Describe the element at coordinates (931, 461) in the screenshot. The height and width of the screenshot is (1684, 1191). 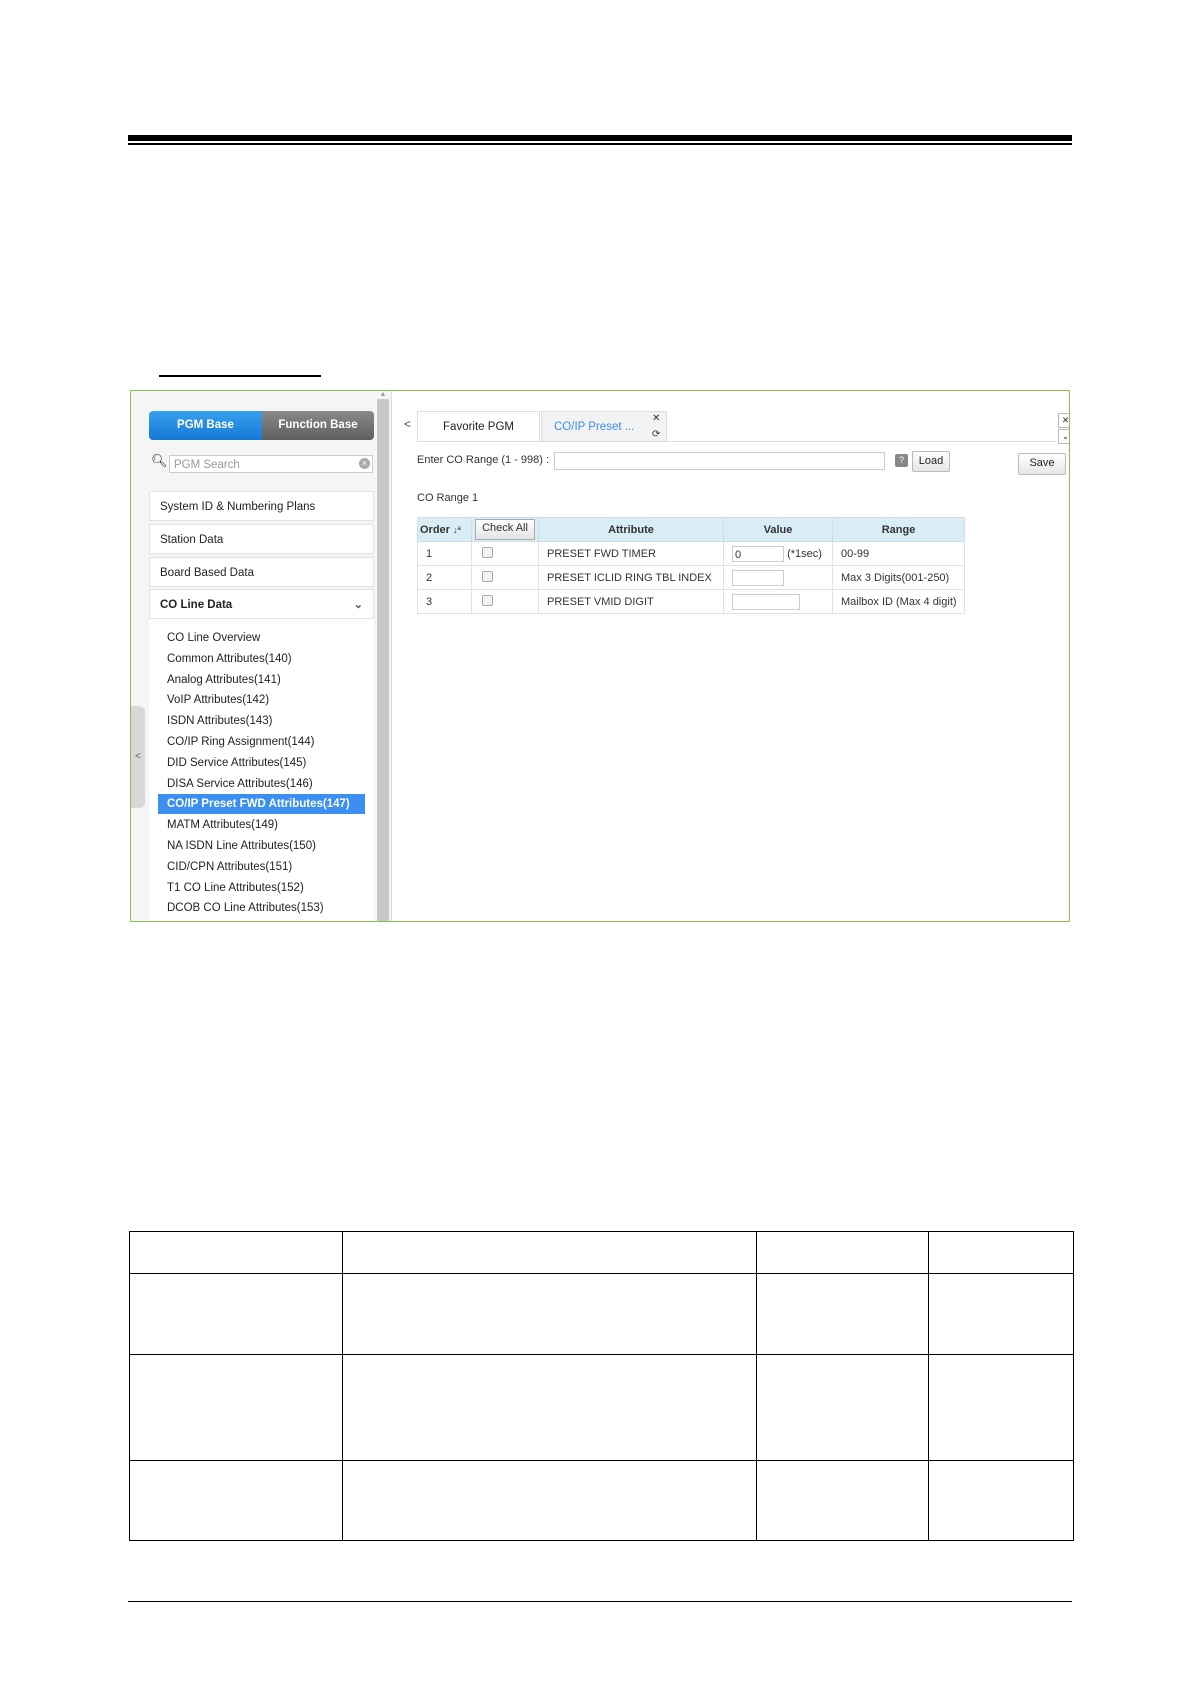
I see `load-button: Load` at that location.